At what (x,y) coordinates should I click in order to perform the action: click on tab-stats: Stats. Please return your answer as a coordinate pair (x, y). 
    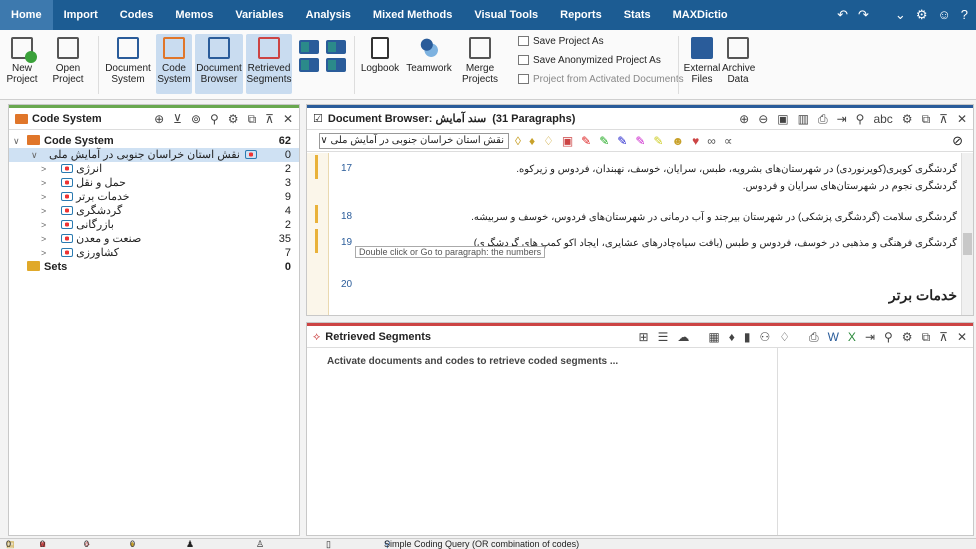
    Looking at the image, I should click on (637, 15).